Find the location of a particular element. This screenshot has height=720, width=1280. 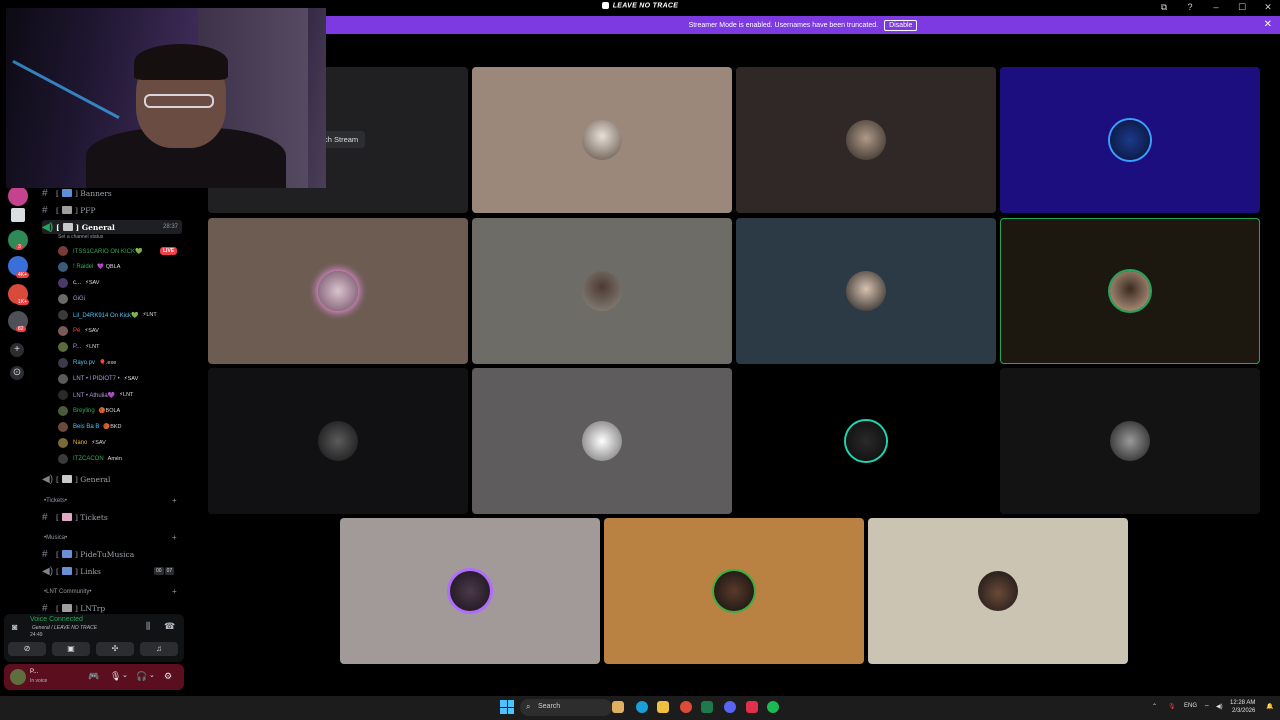

channel-emoji-icon is located at coordinates (66, 479).